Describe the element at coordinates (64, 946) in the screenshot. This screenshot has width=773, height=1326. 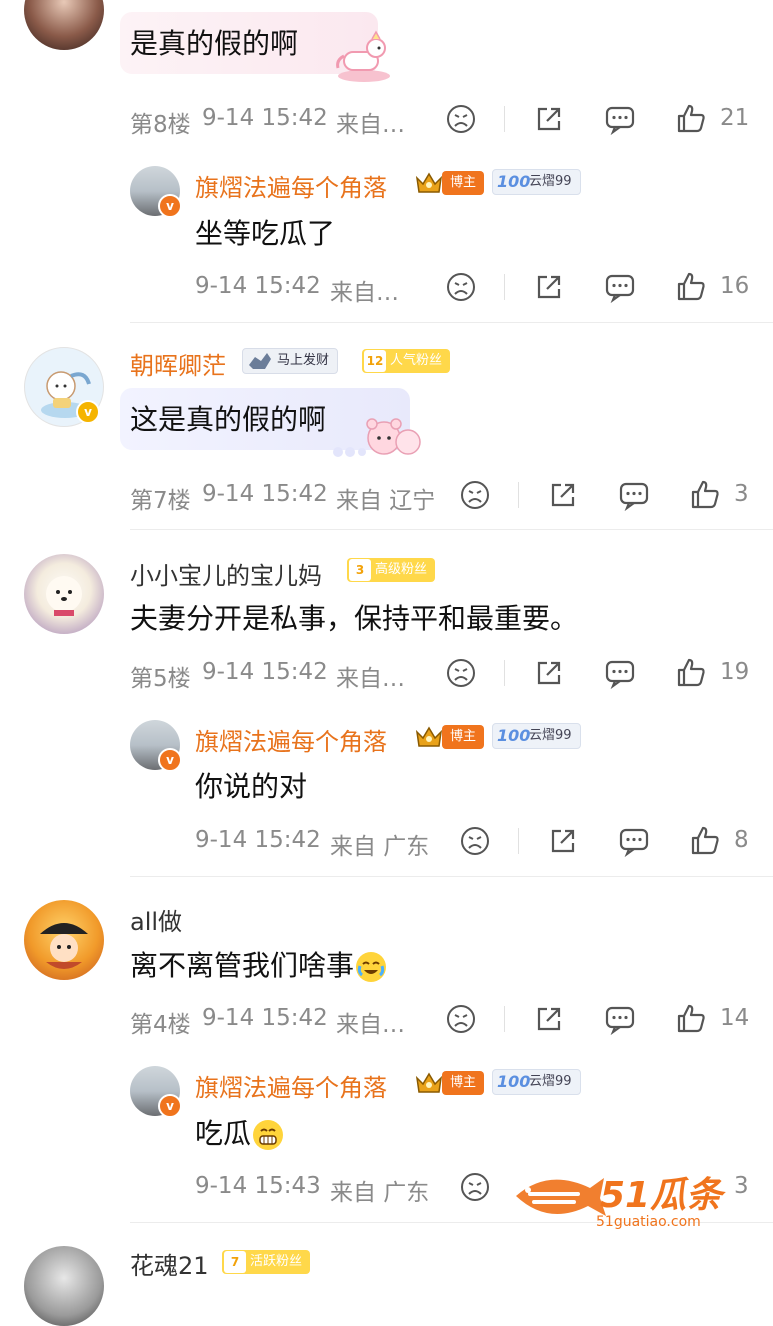
I see `pirate-avatar-icon` at that location.